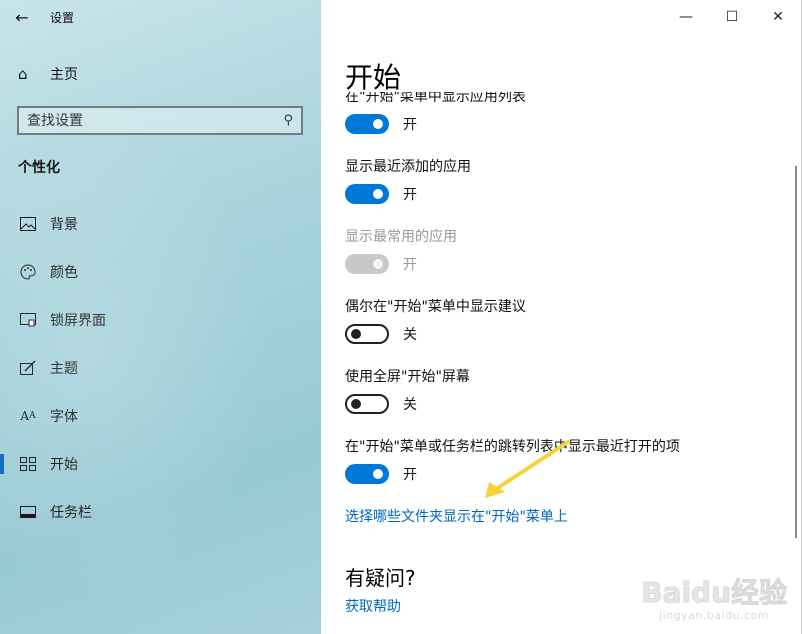 Image resolution: width=802 pixels, height=634 pixels. Describe the element at coordinates (512, 447) in the screenshot. I see `setting-label: 在"开始"菜单或任务栏的跳转列表中显示最近打开的项` at that location.